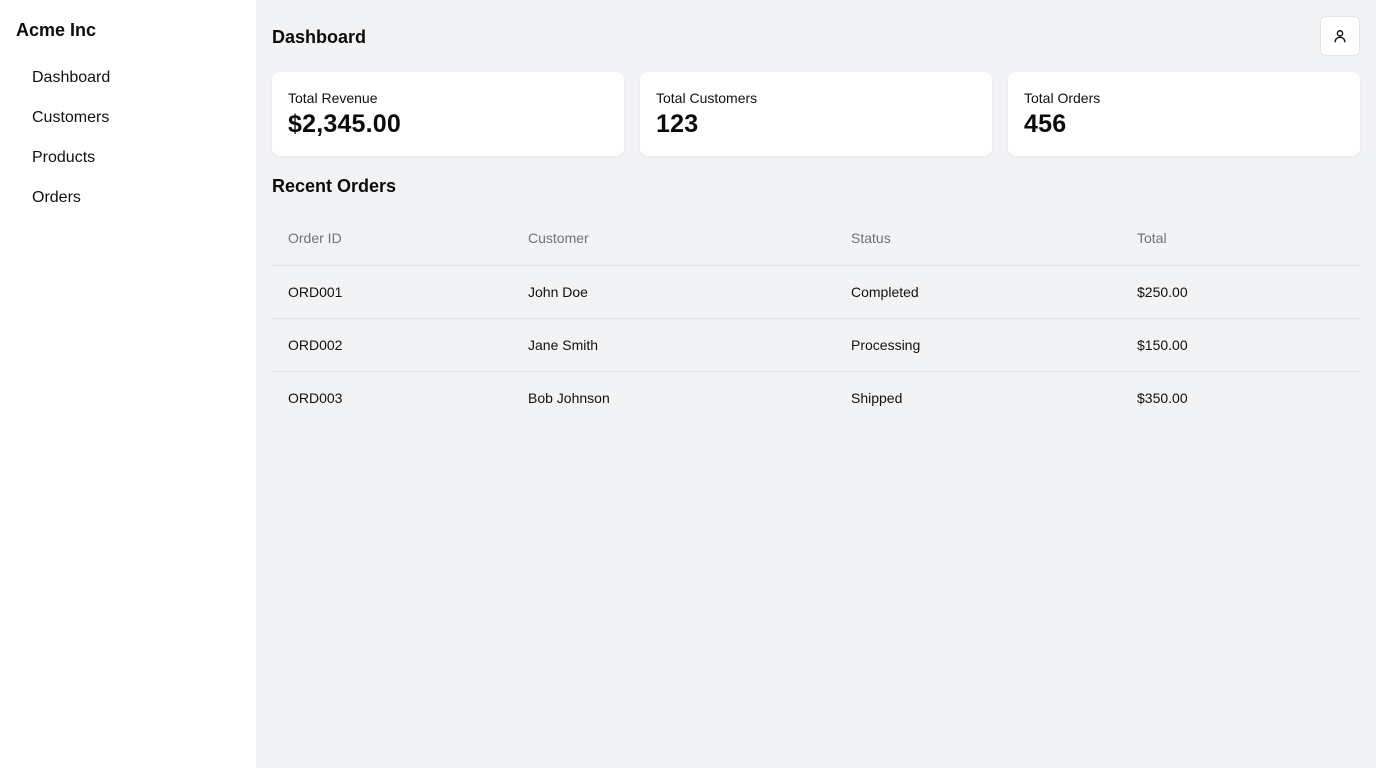  I want to click on table-row: ORD002 Jane Smith Processing $150.00, so click(816, 345).